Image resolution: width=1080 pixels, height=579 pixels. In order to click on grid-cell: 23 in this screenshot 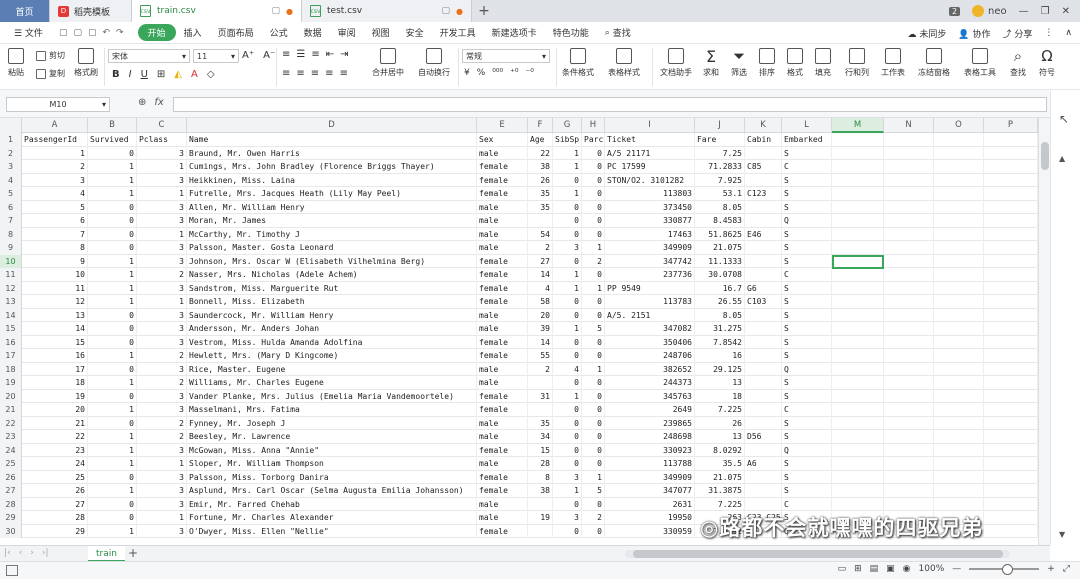, I will do `click(55, 450)`.